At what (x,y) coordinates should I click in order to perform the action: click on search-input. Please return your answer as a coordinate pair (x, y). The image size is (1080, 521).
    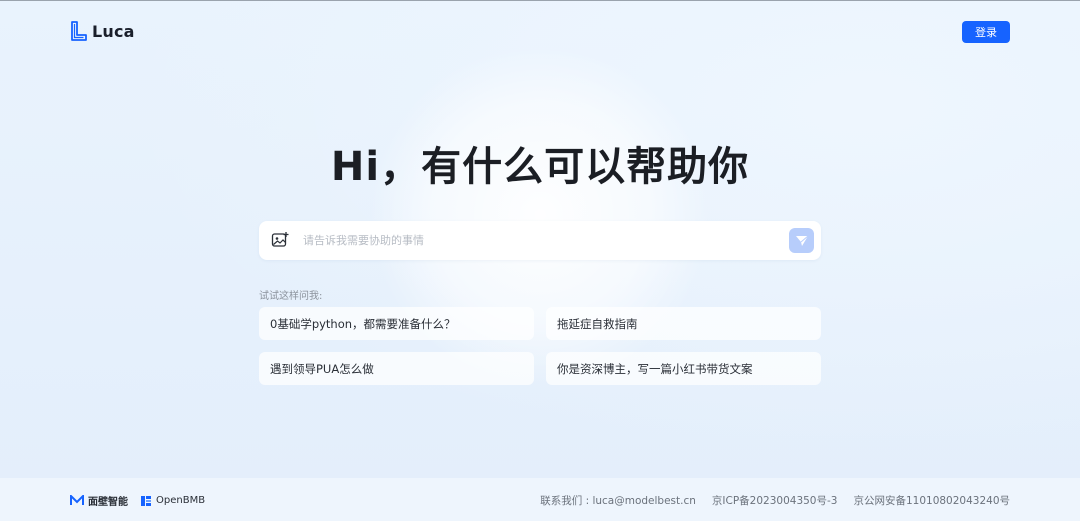
    Looking at the image, I should click on (538, 240).